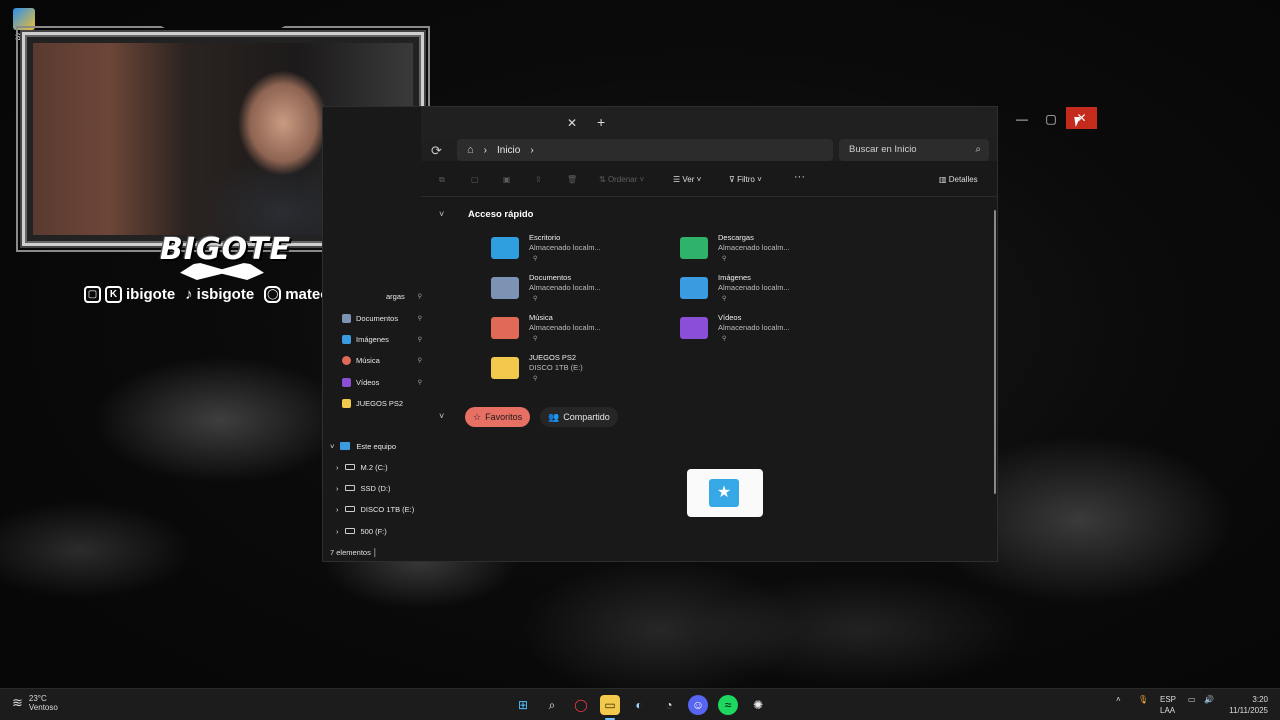  What do you see at coordinates (728, 705) in the screenshot?
I see `spotify-icon: ≈` at bounding box center [728, 705].